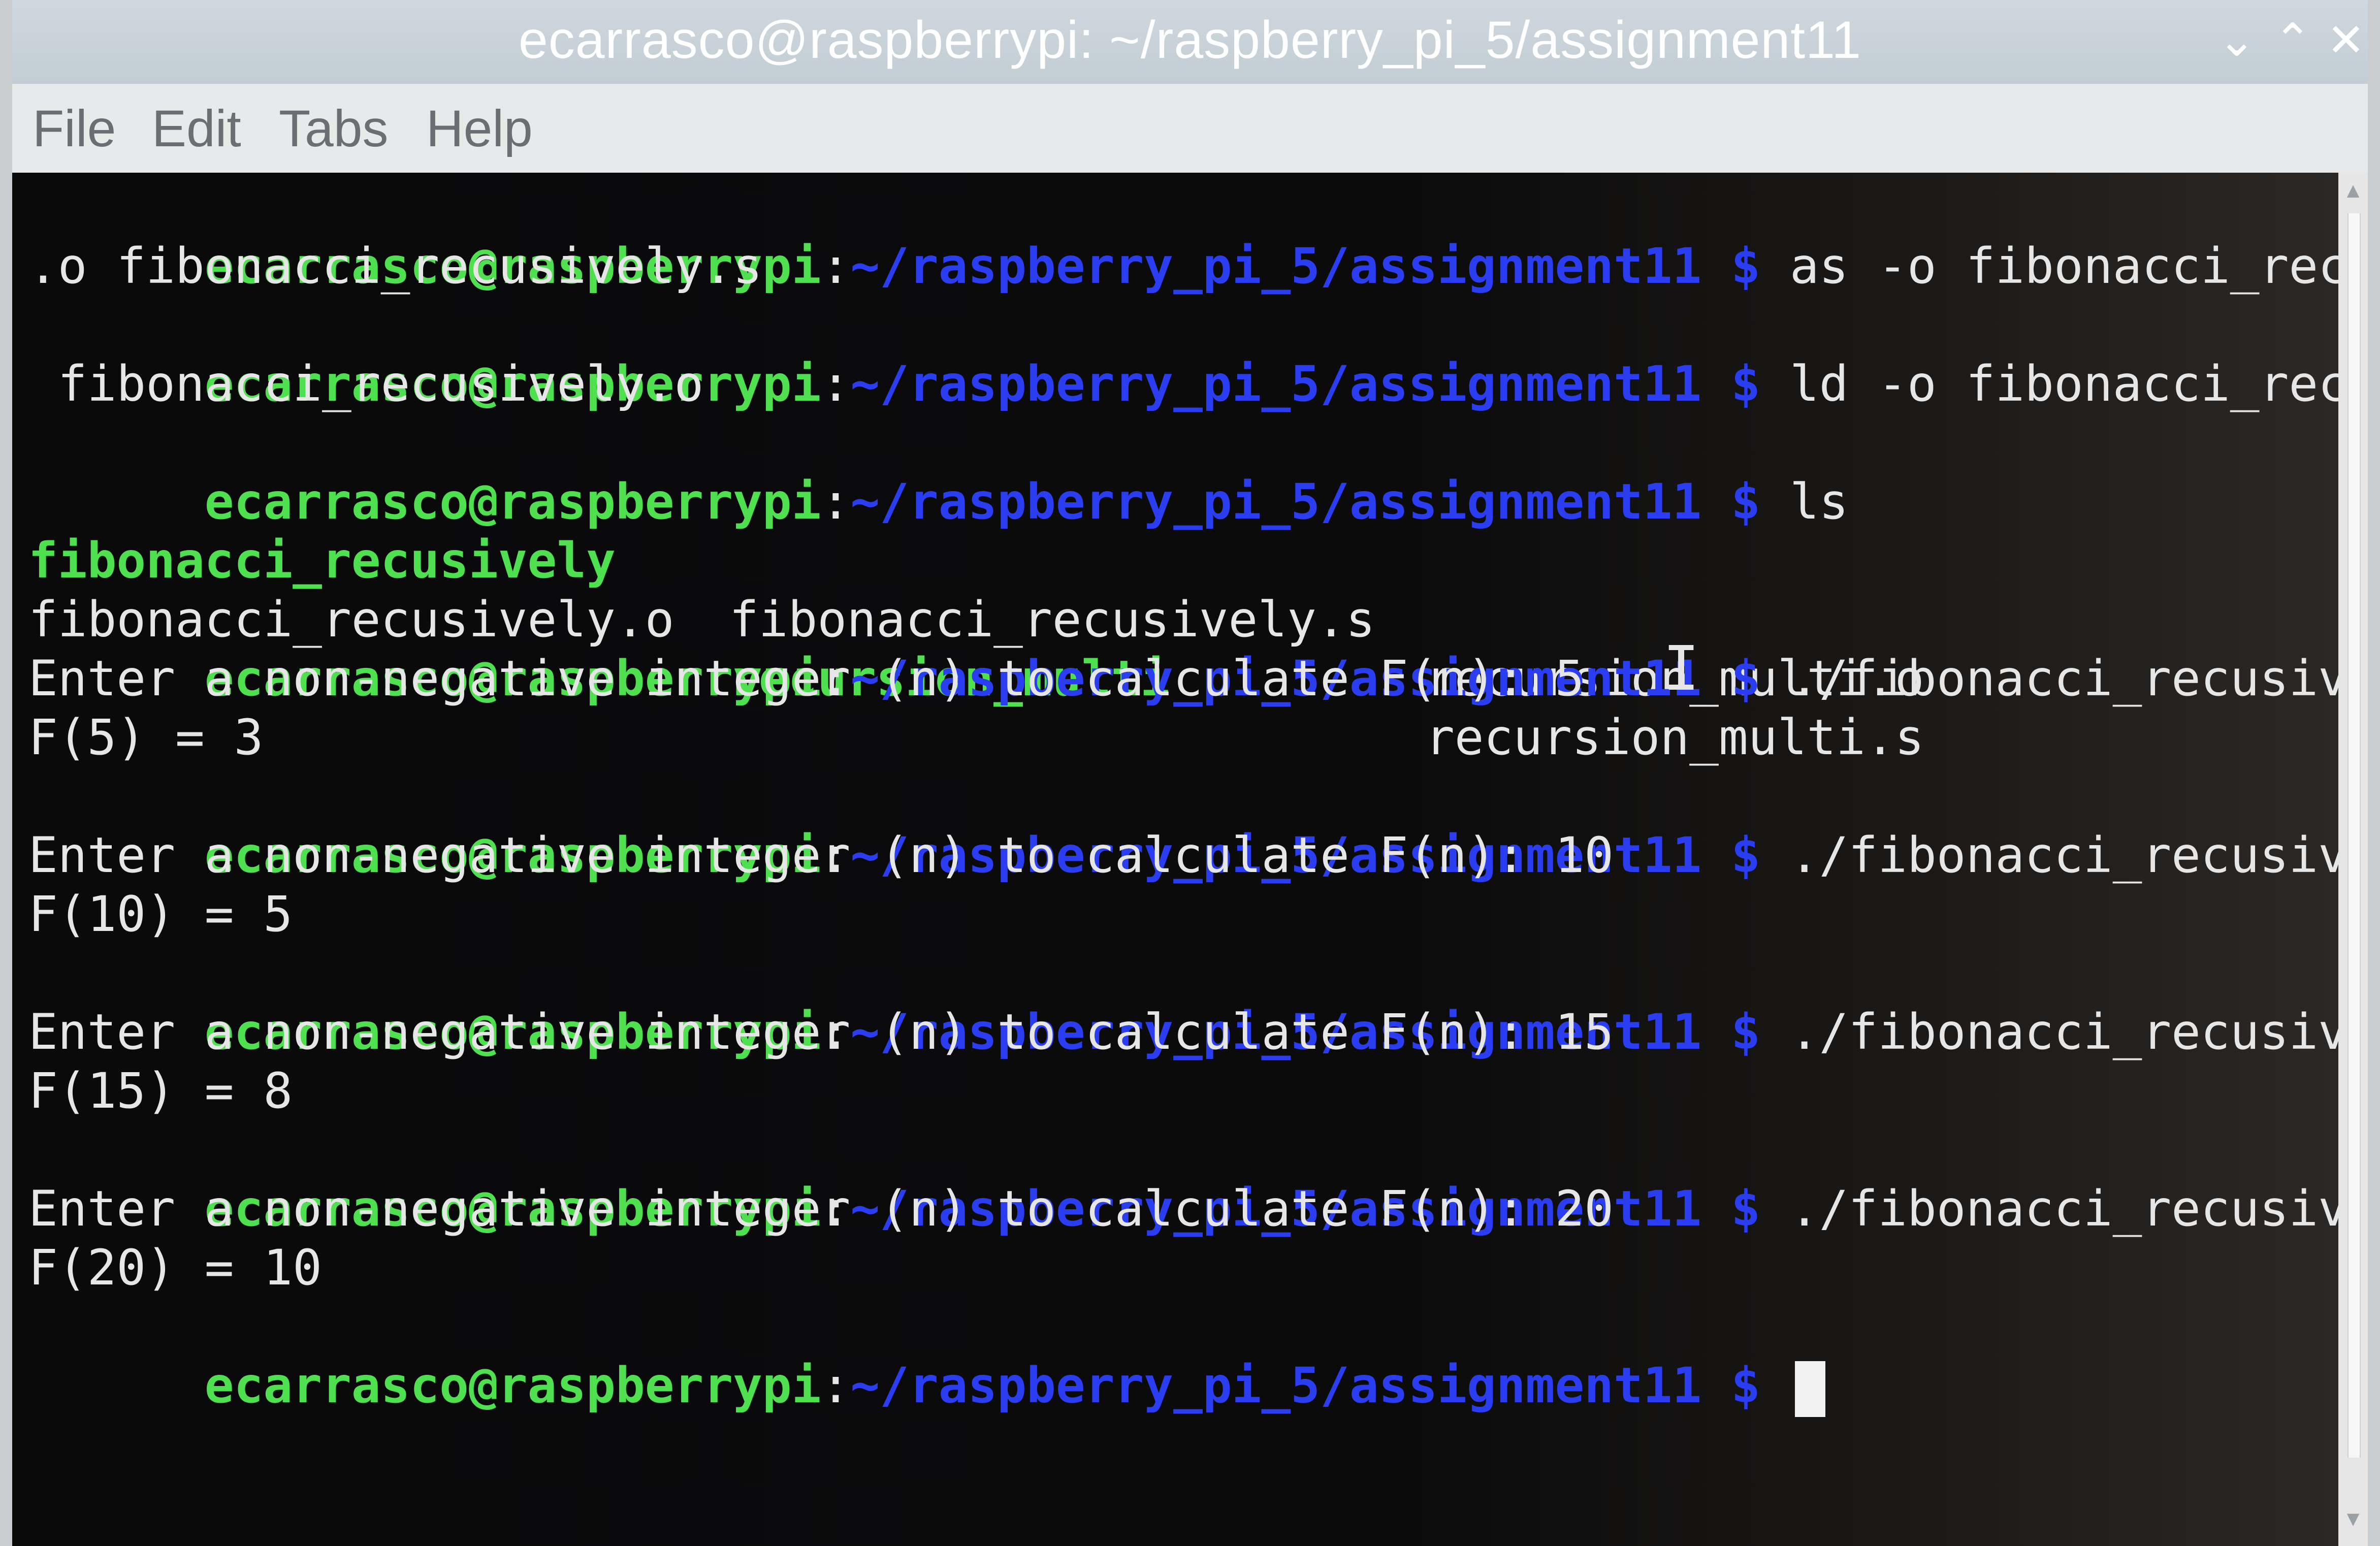 Image resolution: width=2380 pixels, height=1546 pixels. I want to click on ls-entry: recursion_multi.s, so click(1674, 737).